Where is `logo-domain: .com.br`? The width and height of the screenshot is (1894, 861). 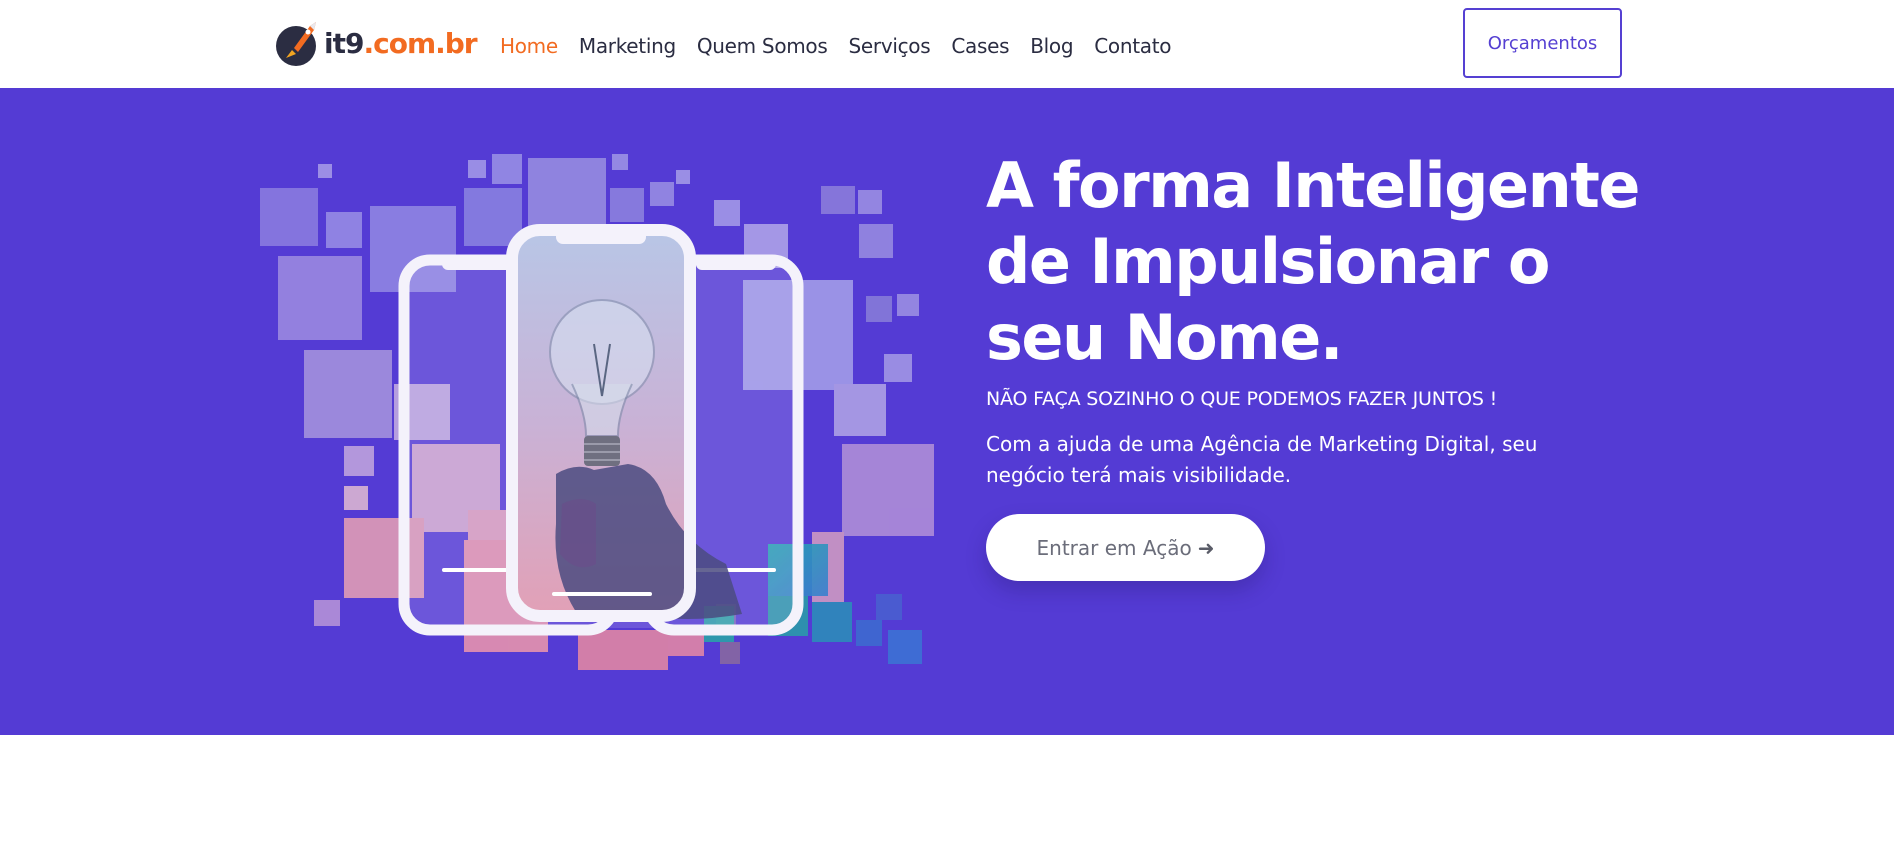 logo-domain: .com.br is located at coordinates (420, 43).